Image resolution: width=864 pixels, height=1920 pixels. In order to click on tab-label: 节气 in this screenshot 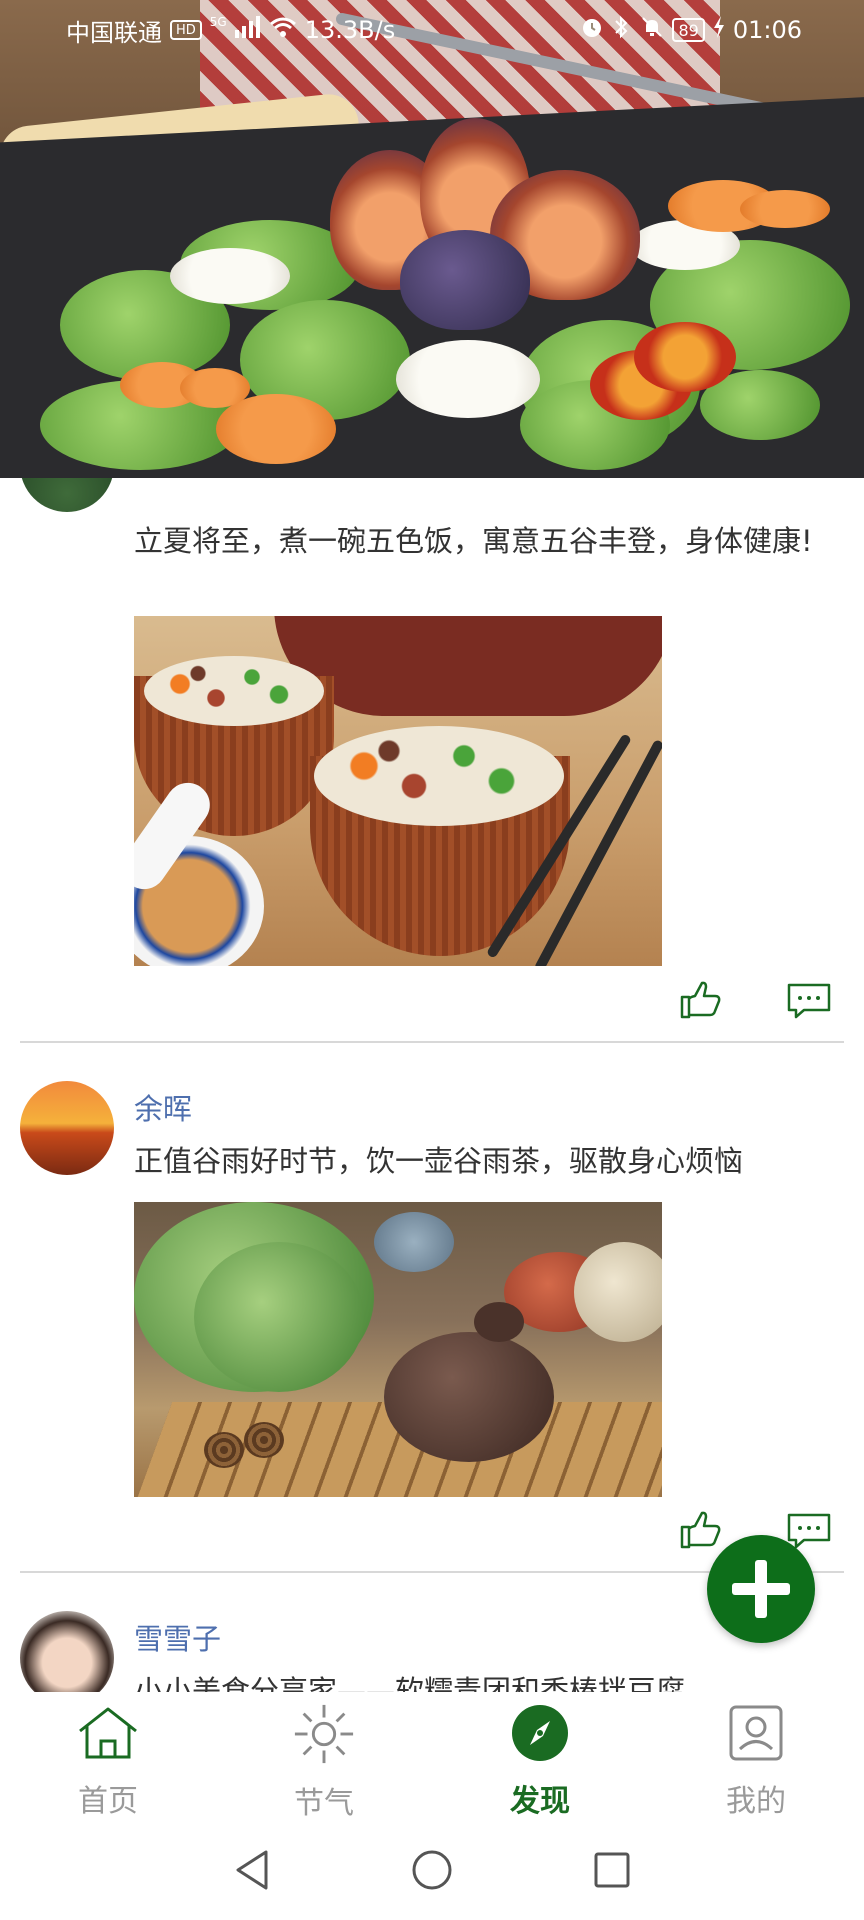, I will do `click(324, 1803)`.